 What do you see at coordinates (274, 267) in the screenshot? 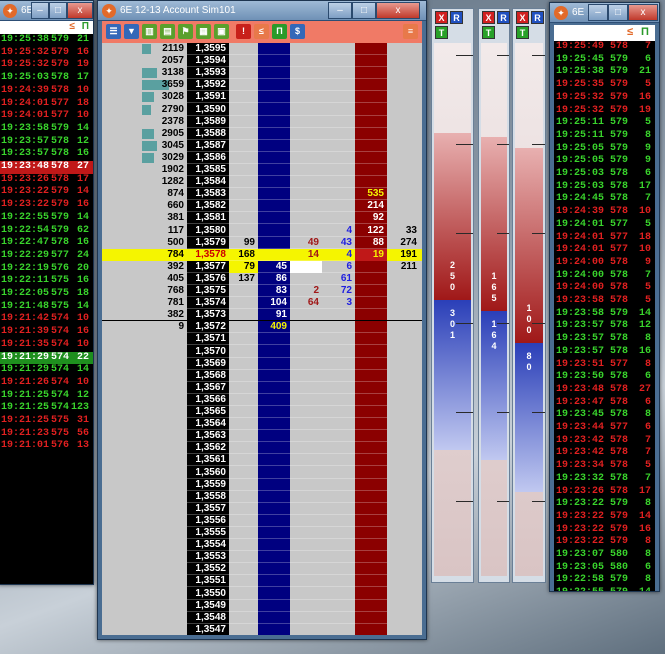
I see `bid-size-cell: 45` at bounding box center [274, 267].